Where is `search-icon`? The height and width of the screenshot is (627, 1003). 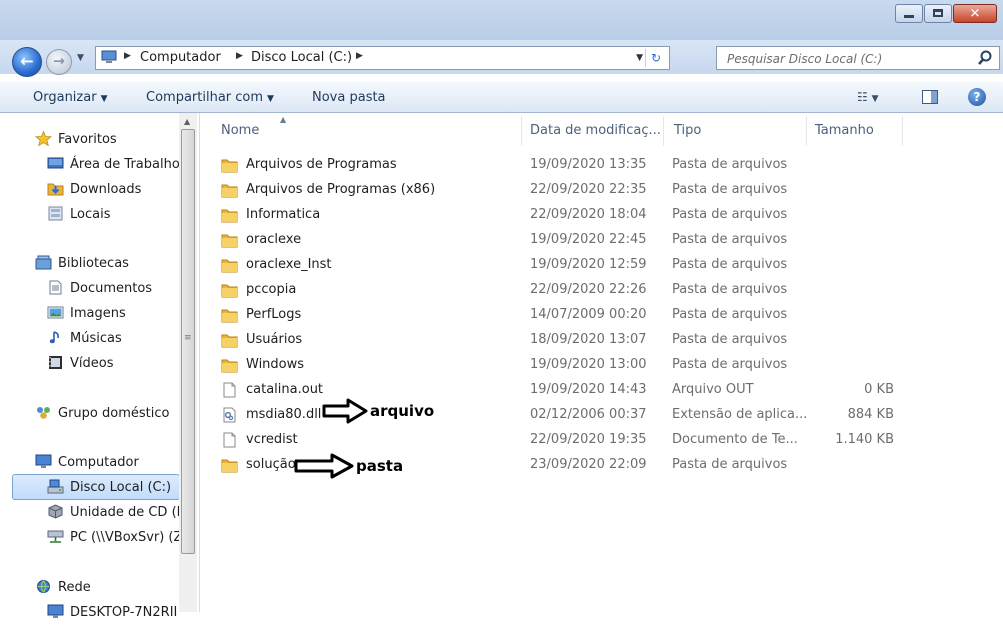
search-icon is located at coordinates (985, 58).